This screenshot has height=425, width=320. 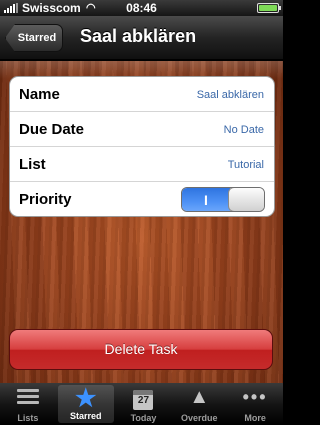 What do you see at coordinates (32, 164) in the screenshot?
I see `list-label: List` at bounding box center [32, 164].